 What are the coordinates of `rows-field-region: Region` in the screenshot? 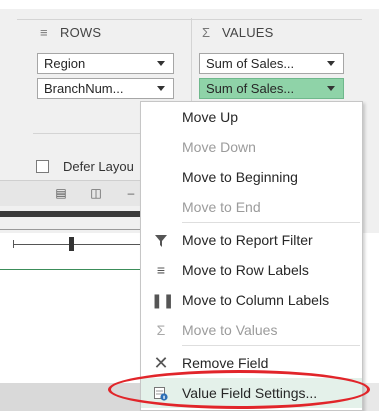 It's located at (105, 63).